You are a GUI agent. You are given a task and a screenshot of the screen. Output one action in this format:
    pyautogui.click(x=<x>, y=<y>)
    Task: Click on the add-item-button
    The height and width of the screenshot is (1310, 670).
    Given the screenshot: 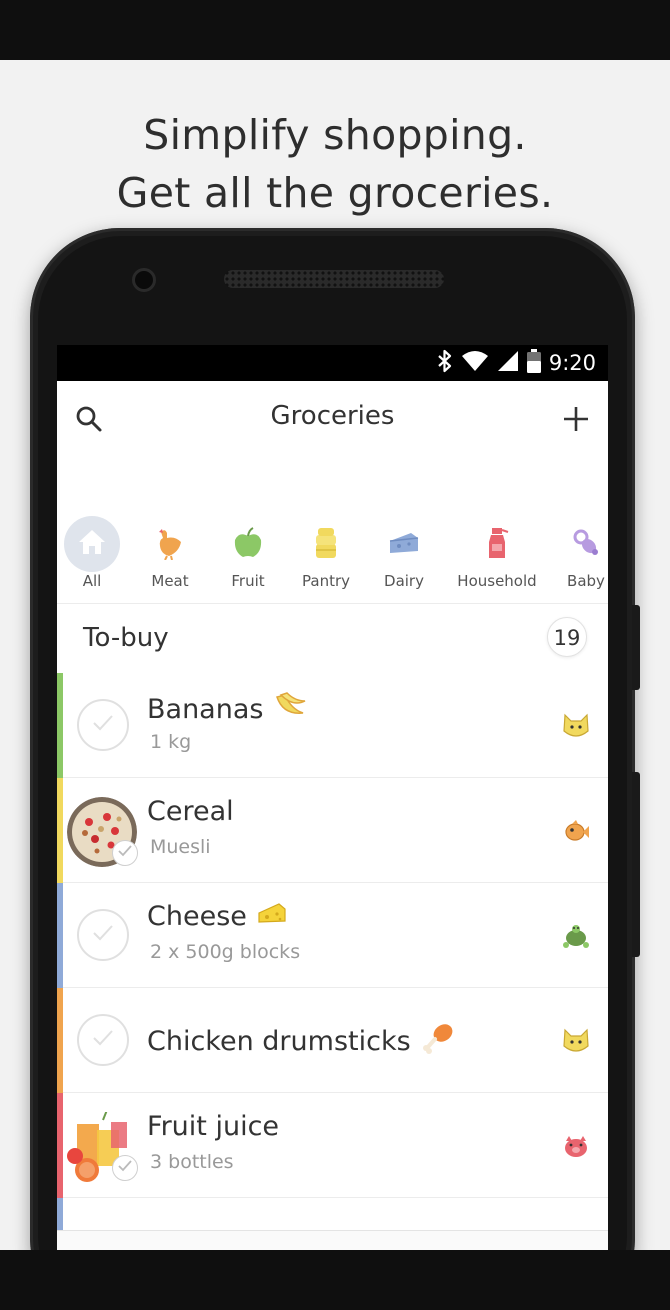 What is the action you would take?
    pyautogui.click(x=576, y=419)
    